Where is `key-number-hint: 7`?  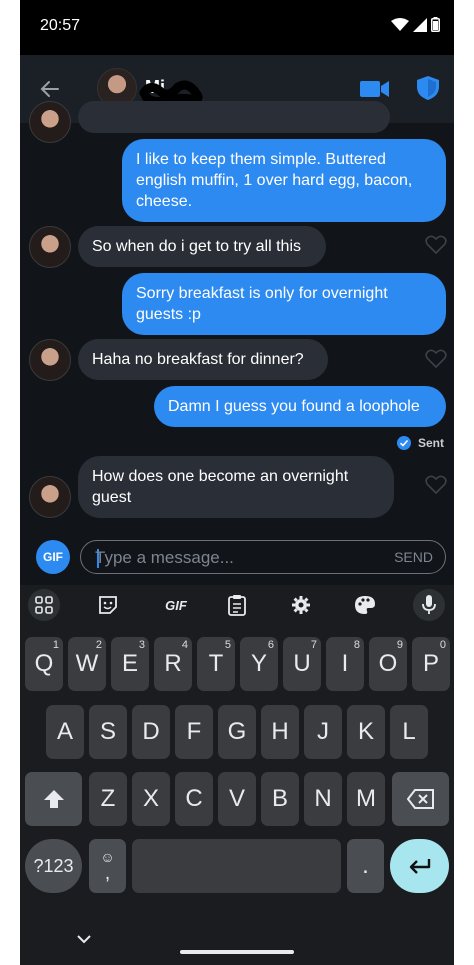 key-number-hint: 7 is located at coordinates (313, 645).